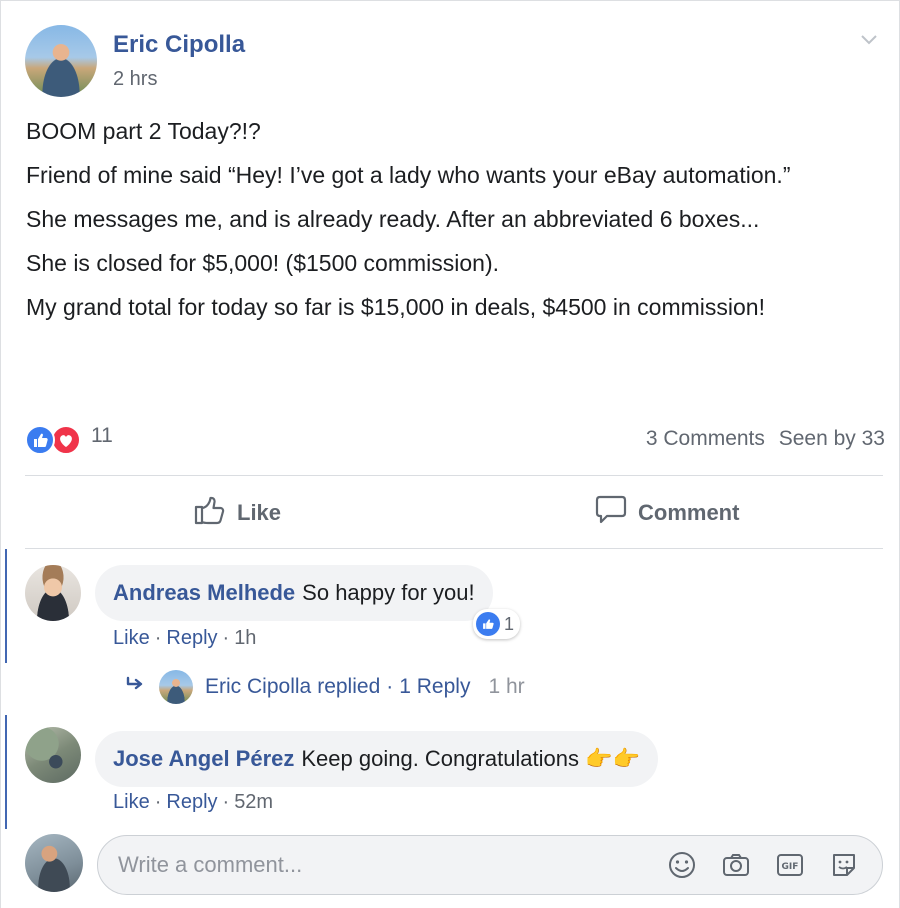 The image size is (900, 908). I want to click on author-avatar, so click(61, 61).